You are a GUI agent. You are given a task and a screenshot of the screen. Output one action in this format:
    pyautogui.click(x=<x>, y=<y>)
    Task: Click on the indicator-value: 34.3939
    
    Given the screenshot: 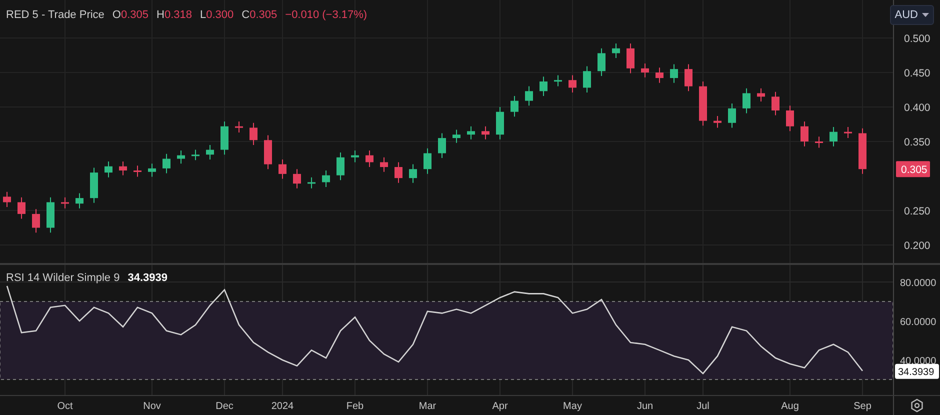 What is the action you would take?
    pyautogui.click(x=148, y=278)
    